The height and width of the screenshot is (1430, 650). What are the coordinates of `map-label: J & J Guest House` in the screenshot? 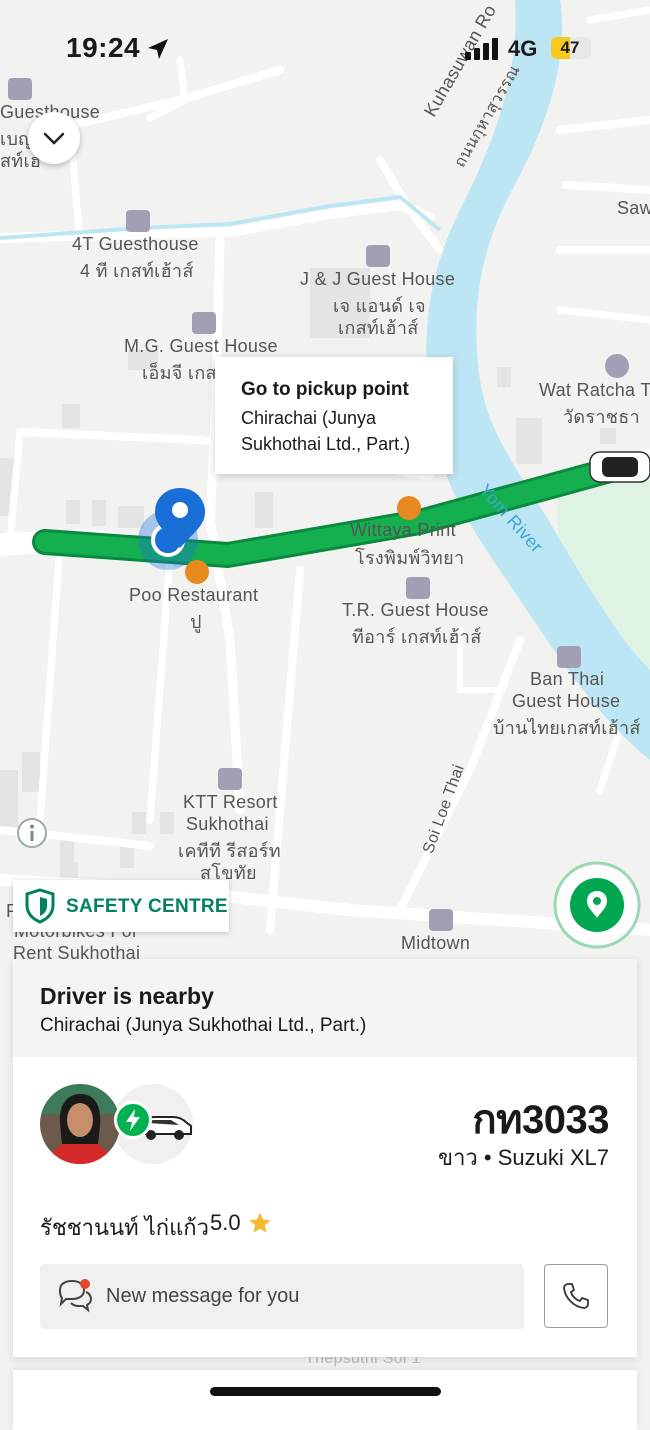 It's located at (378, 279).